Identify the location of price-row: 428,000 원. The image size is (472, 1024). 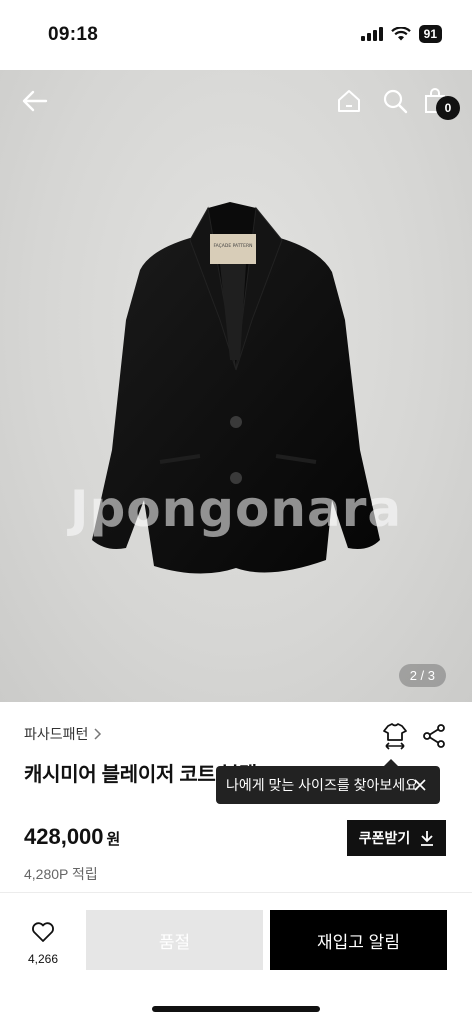
(72, 837).